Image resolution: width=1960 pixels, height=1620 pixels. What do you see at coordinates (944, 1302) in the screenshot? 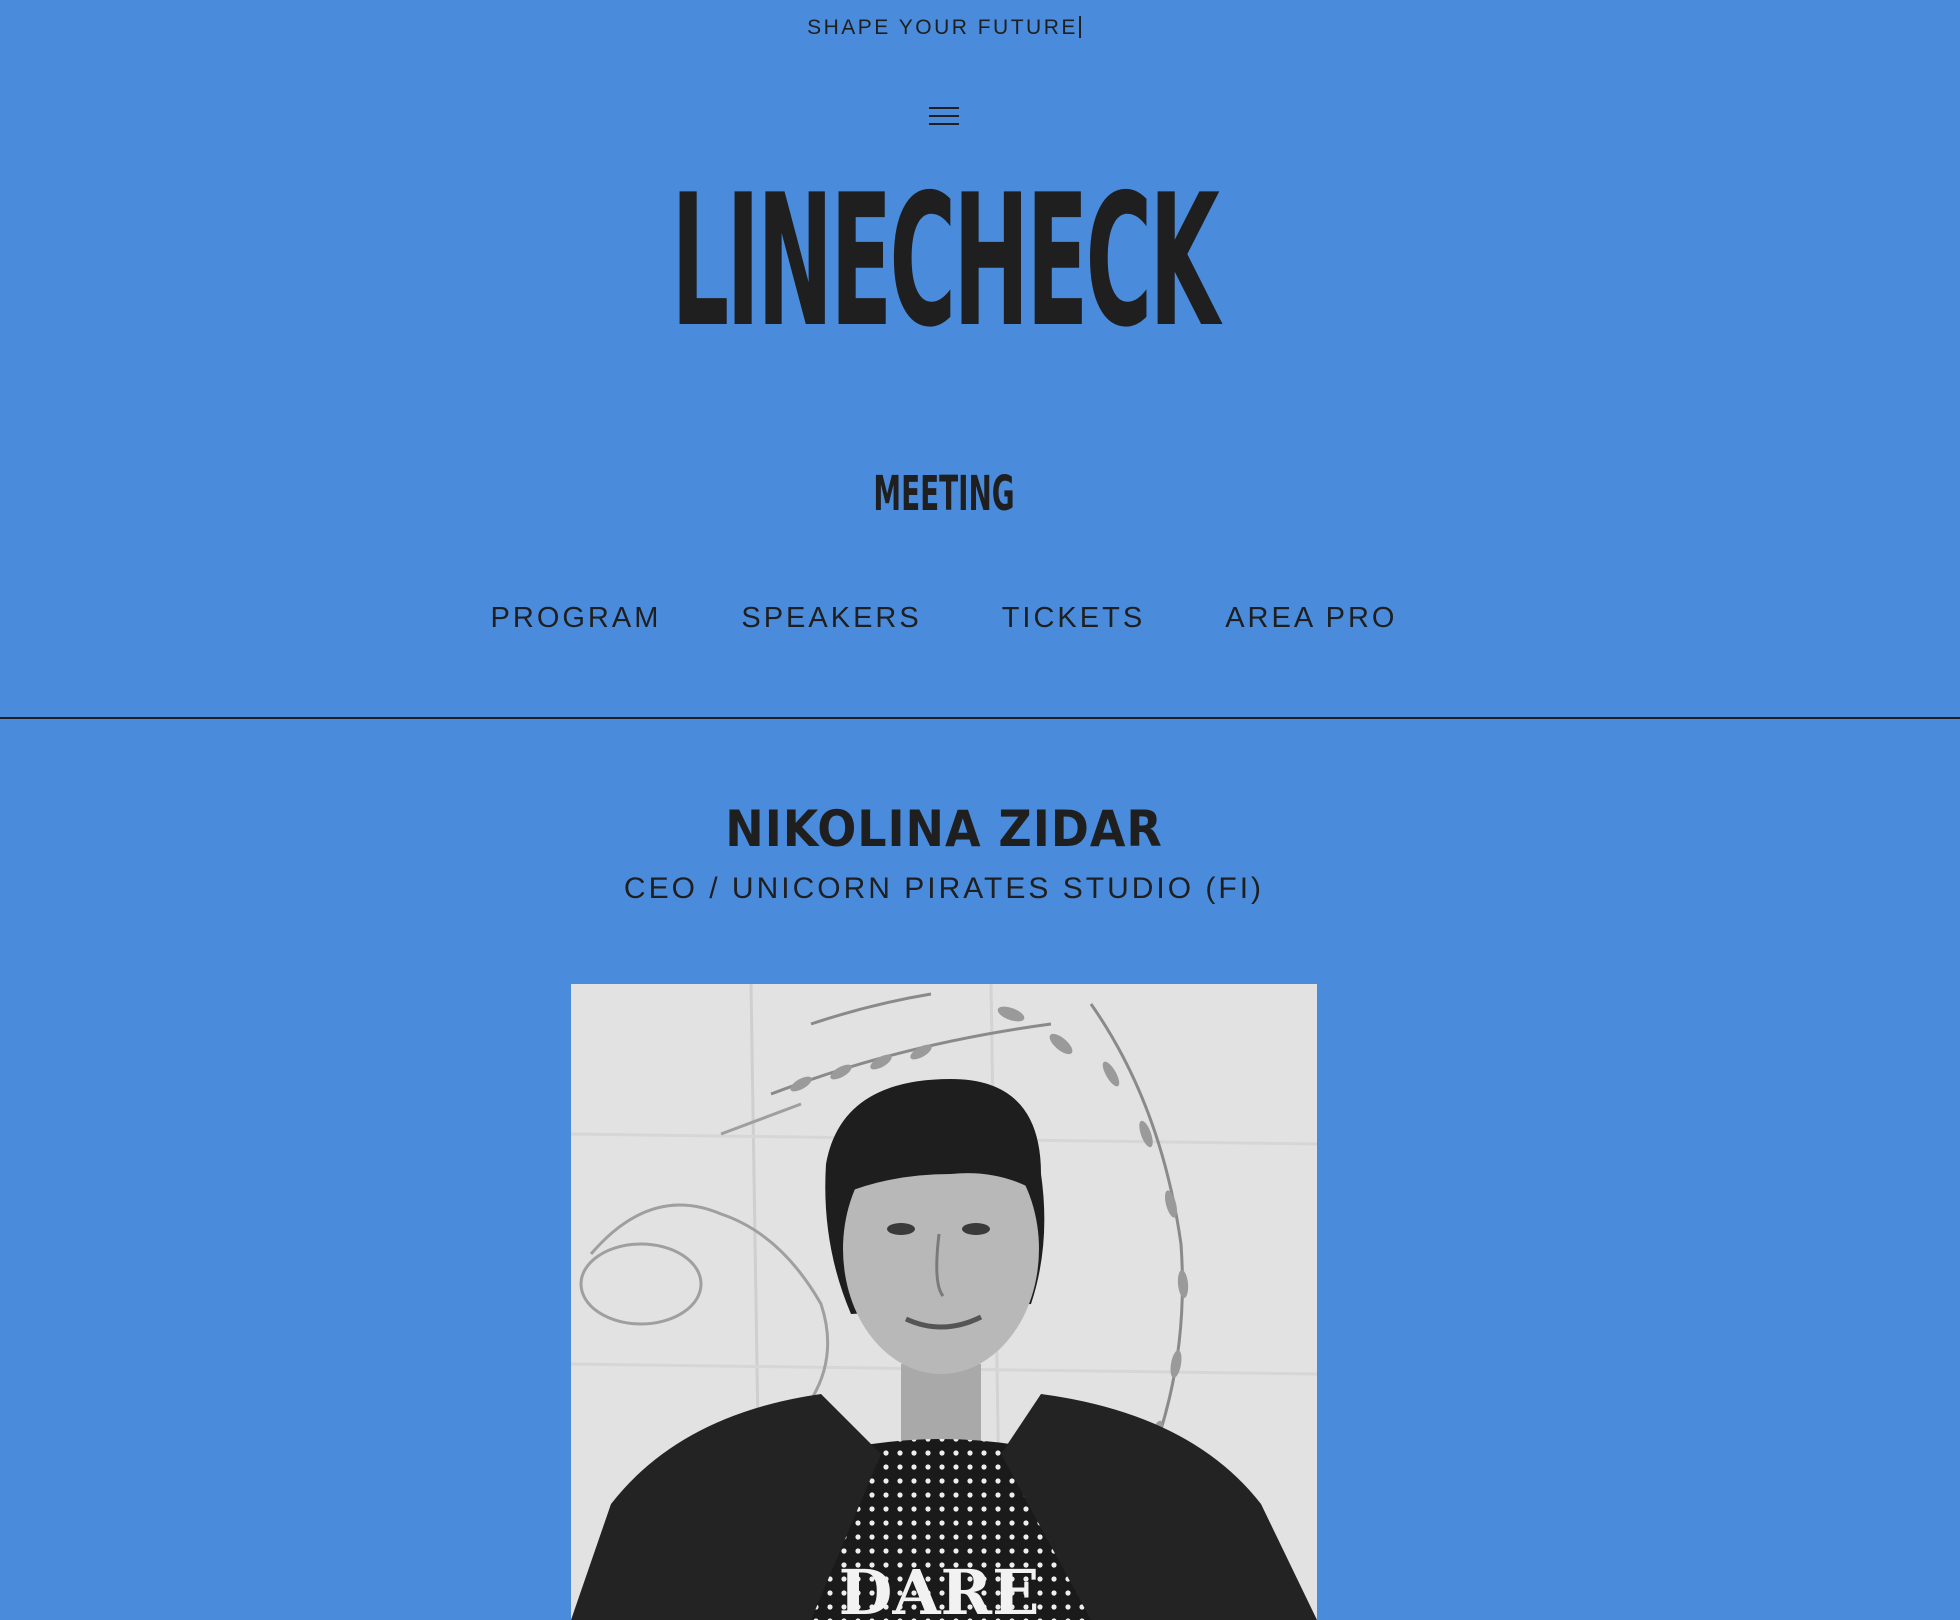
I see `speaker-photo: DARE` at bounding box center [944, 1302].